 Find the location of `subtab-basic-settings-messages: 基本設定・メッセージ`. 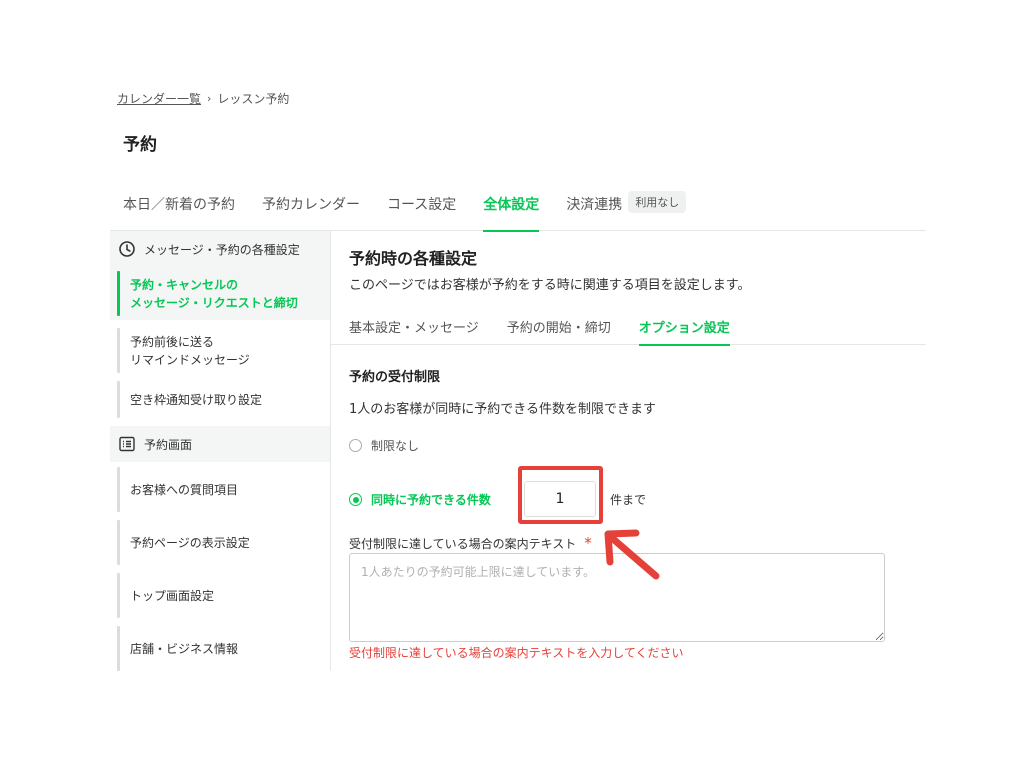

subtab-basic-settings-messages: 基本設定・メッセージ is located at coordinates (414, 328).